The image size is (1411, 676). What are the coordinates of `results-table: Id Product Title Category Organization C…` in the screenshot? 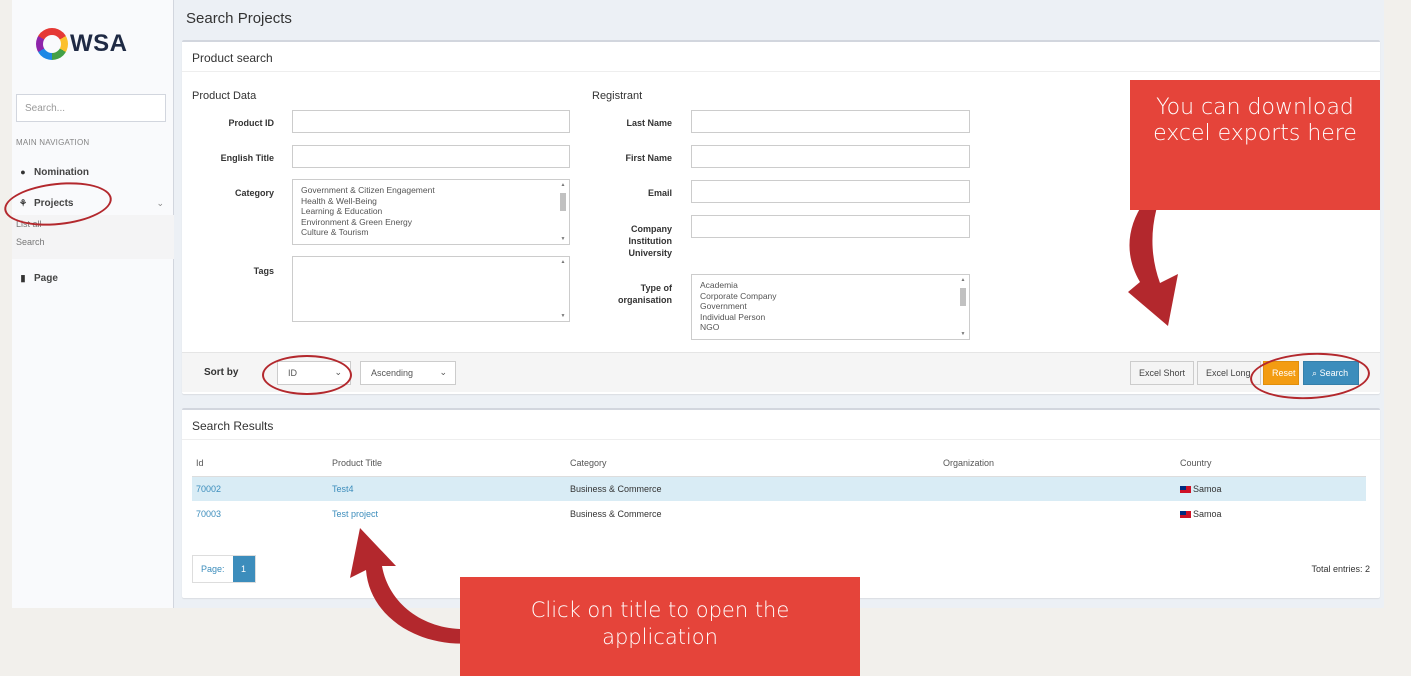 It's located at (779, 488).